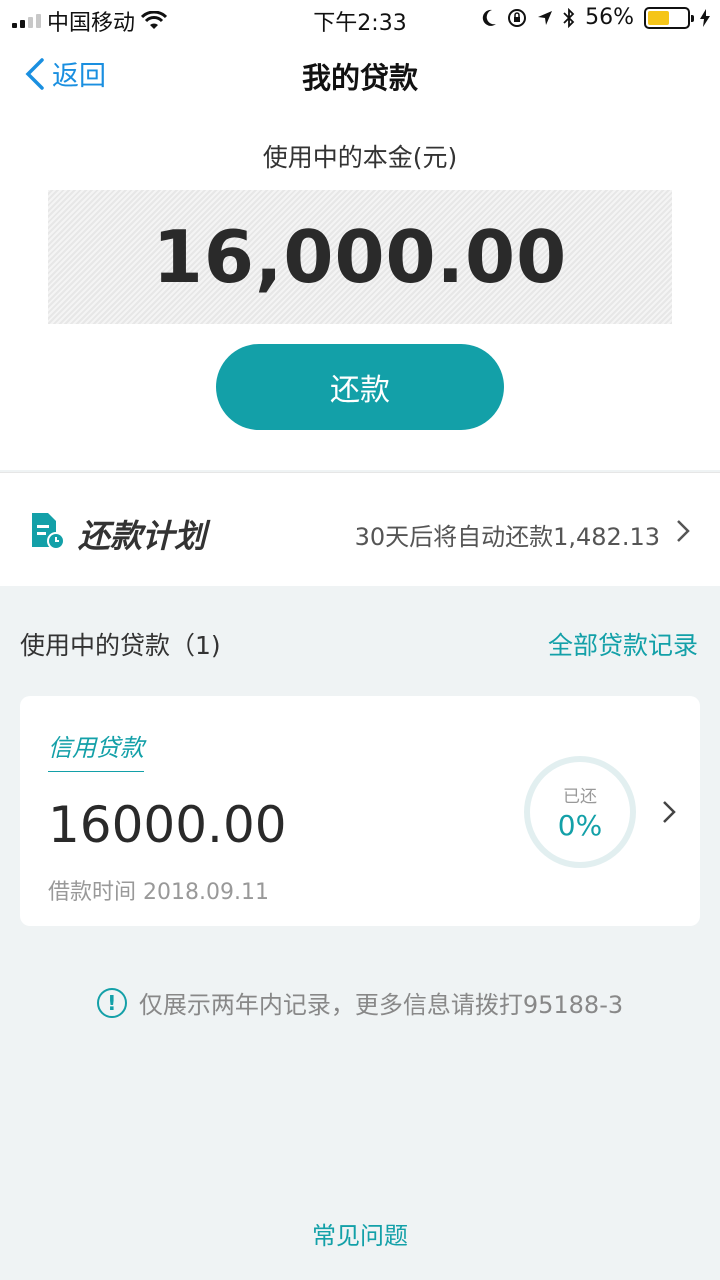 The image size is (720, 1280). What do you see at coordinates (569, 17) in the screenshot?
I see `bluetooth-icon` at bounding box center [569, 17].